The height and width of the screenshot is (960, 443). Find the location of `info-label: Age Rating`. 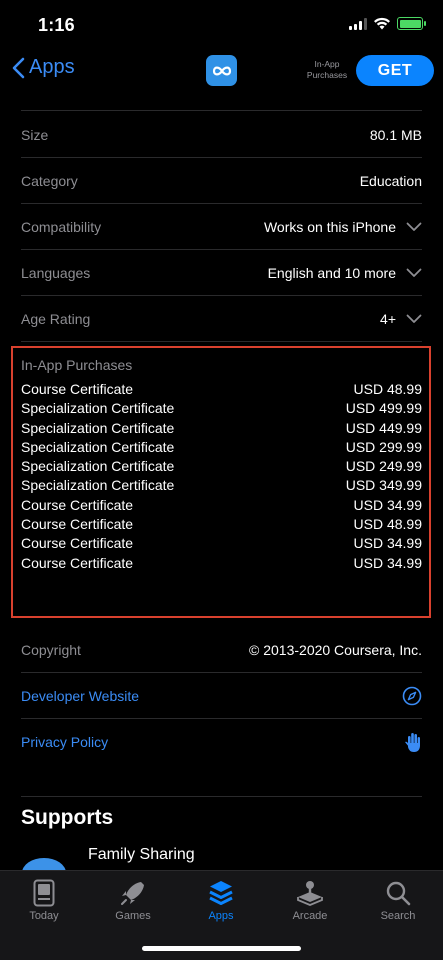

info-label: Age Rating is located at coordinates (56, 319).